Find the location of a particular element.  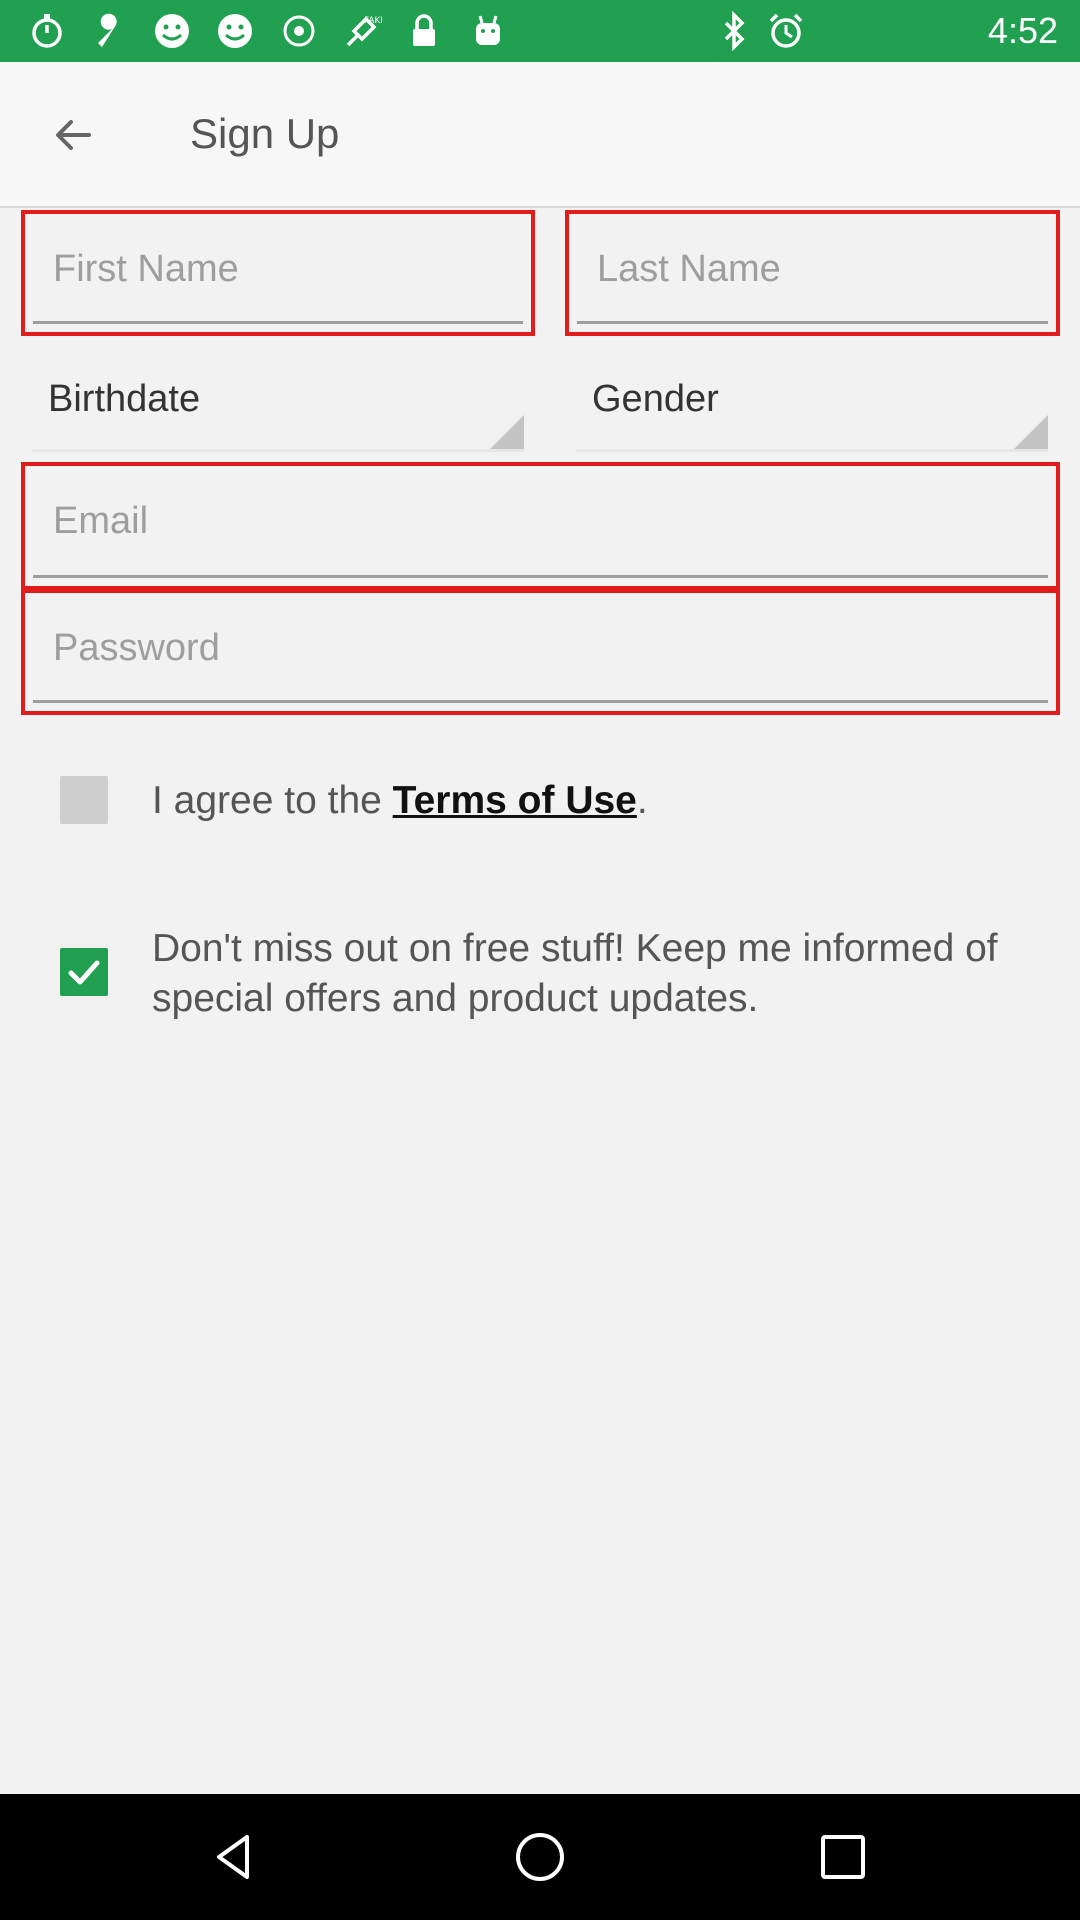

nav-back-button is located at coordinates (235, 1857).